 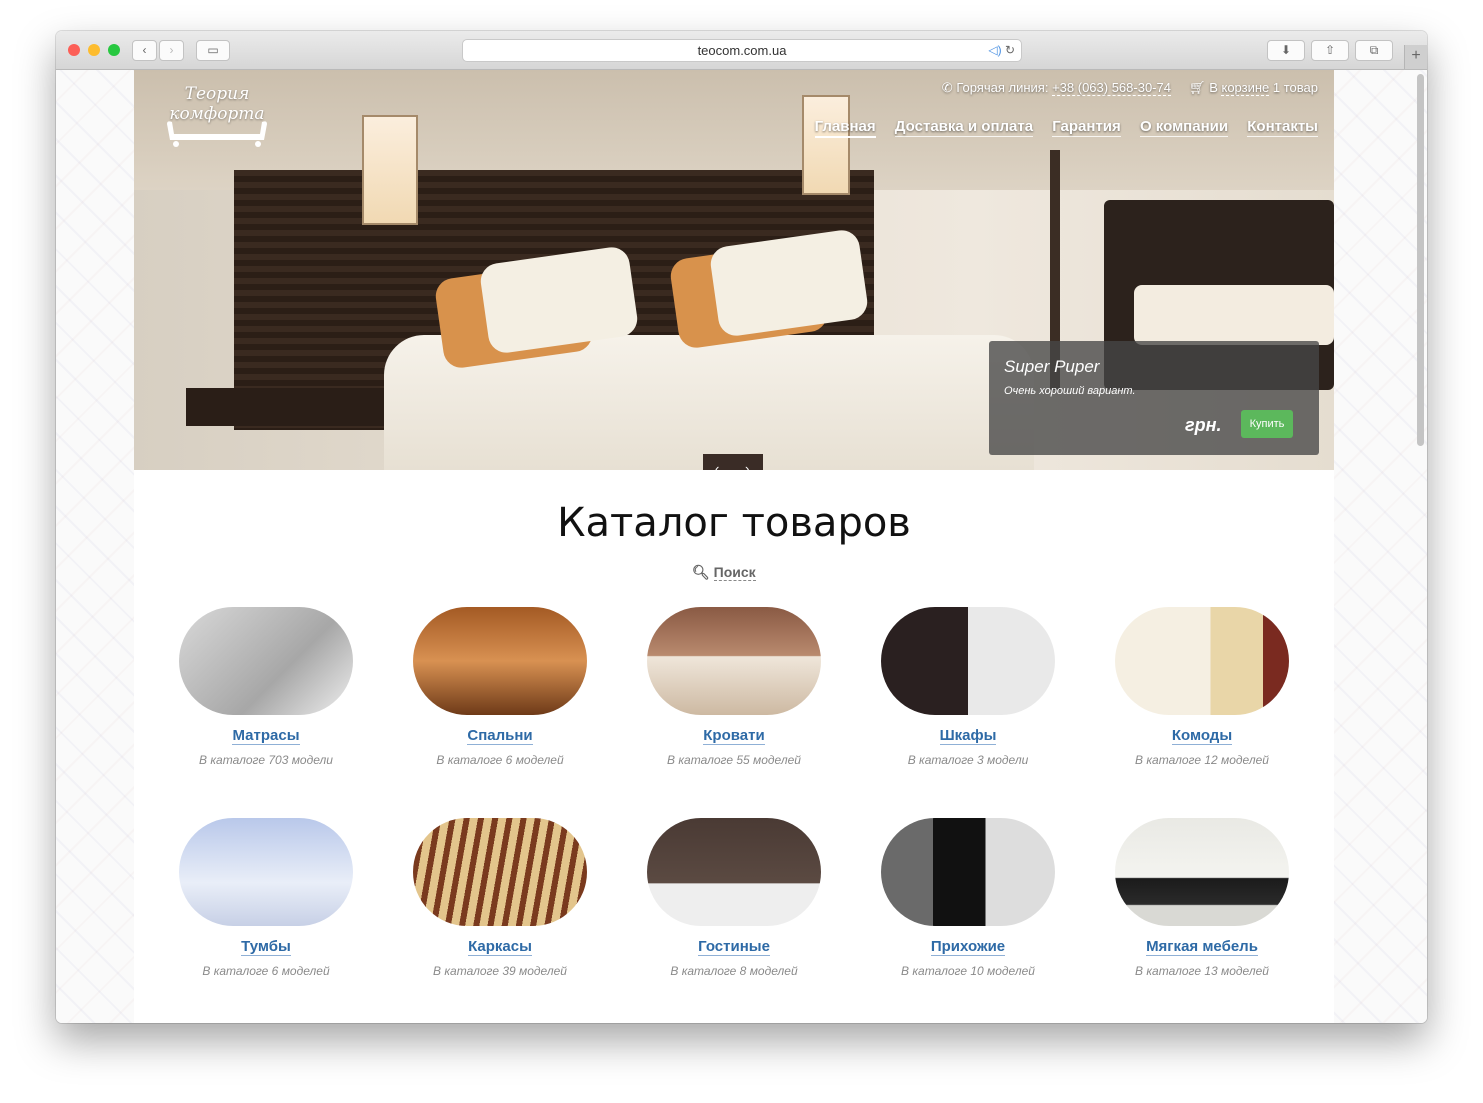 I want to click on category-card: Тумбы В каталоге 6 моделей, so click(x=266, y=898).